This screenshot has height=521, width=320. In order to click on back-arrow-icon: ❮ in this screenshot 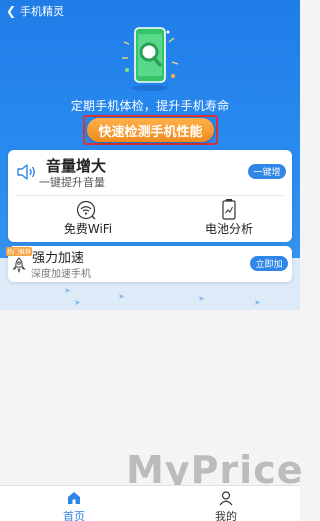, I will do `click(11, 11)`.